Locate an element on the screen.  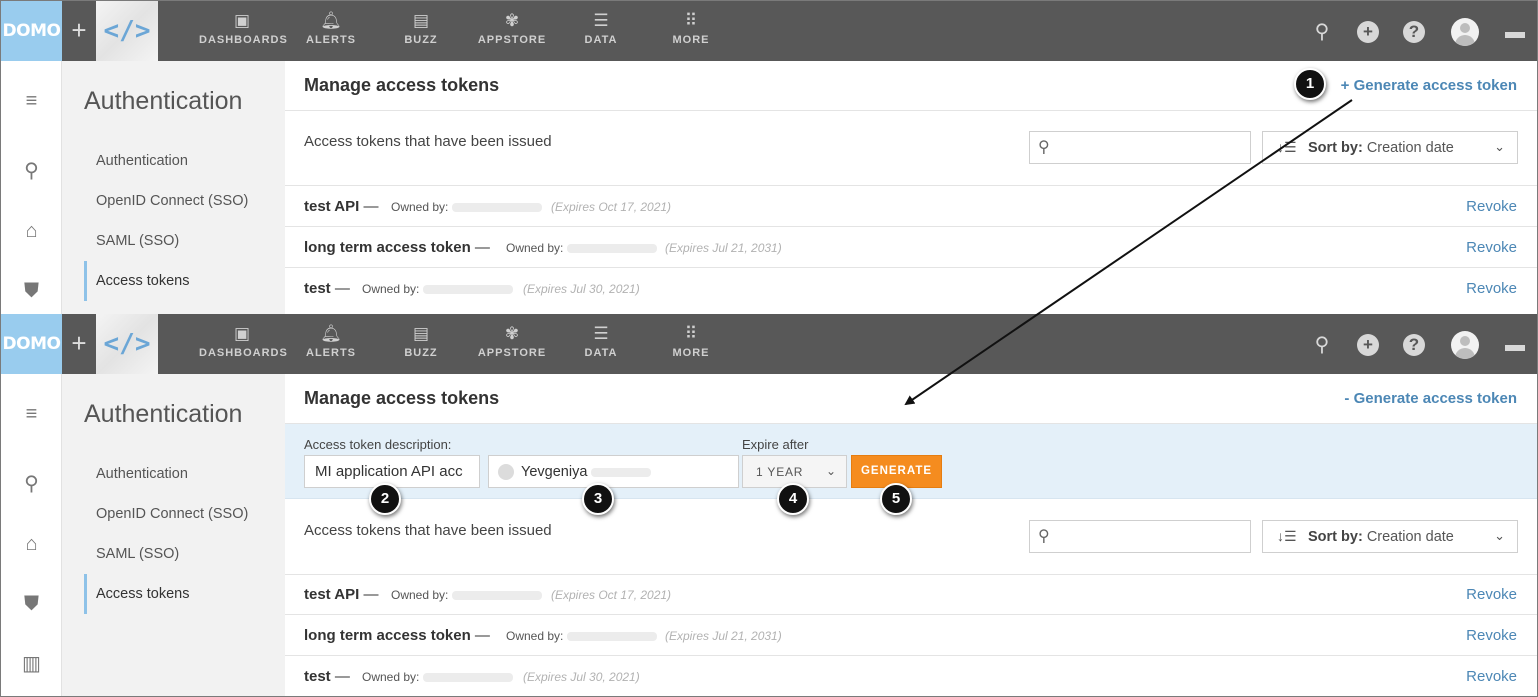
appstore-icon: ✾ is located at coordinates (512, 333).